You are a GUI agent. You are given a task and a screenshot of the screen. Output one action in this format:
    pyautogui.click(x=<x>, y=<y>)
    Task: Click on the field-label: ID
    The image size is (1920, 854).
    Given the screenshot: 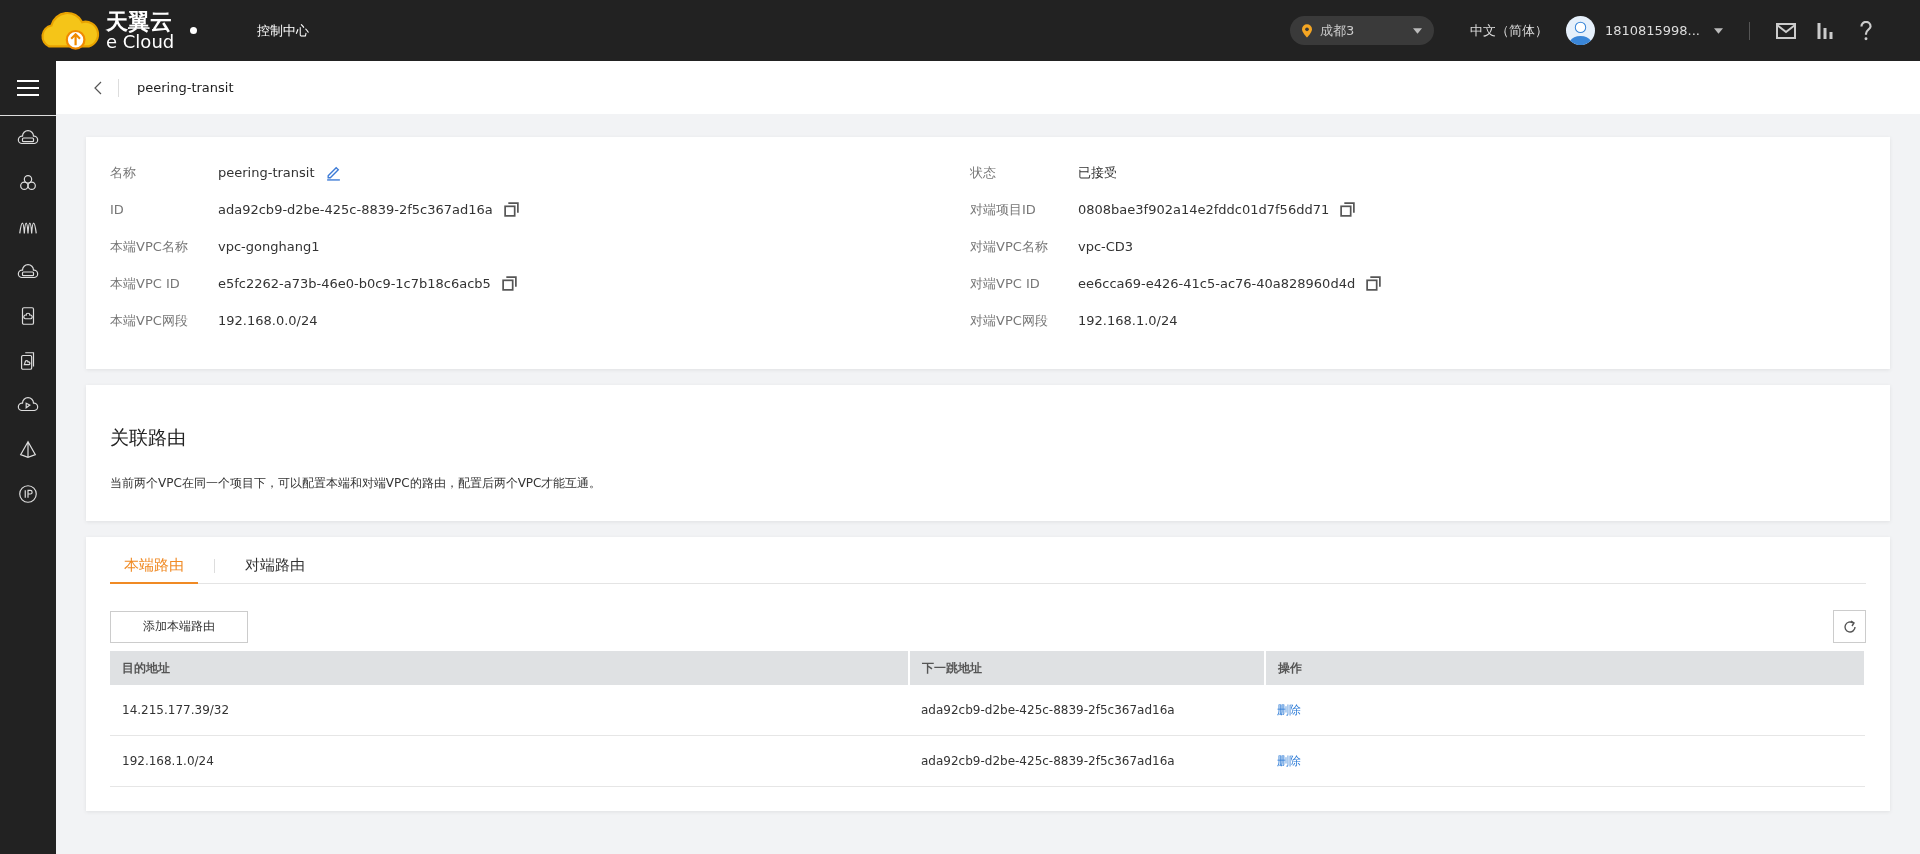 What is the action you would take?
    pyautogui.click(x=117, y=209)
    